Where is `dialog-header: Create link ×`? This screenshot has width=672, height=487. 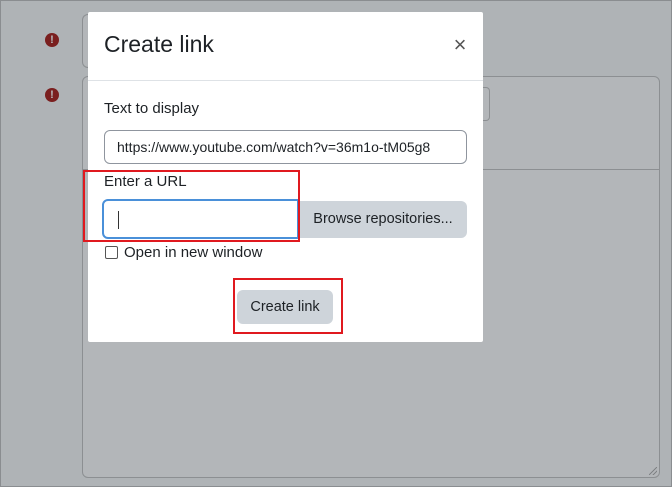 dialog-header: Create link × is located at coordinates (285, 46).